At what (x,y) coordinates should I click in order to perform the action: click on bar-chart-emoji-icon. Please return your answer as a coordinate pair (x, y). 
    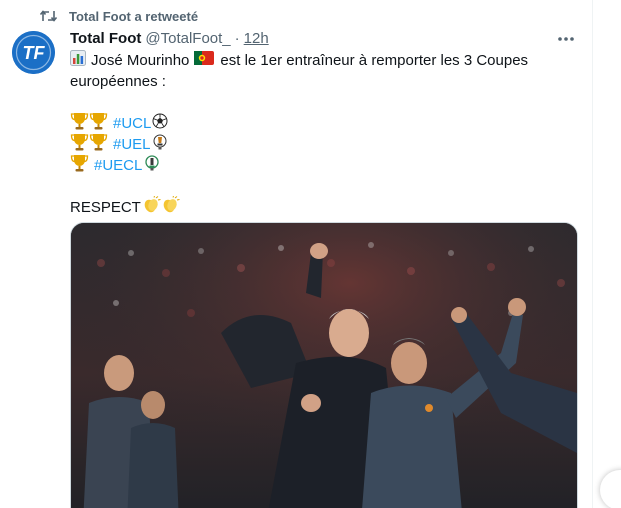
    Looking at the image, I should click on (78, 60).